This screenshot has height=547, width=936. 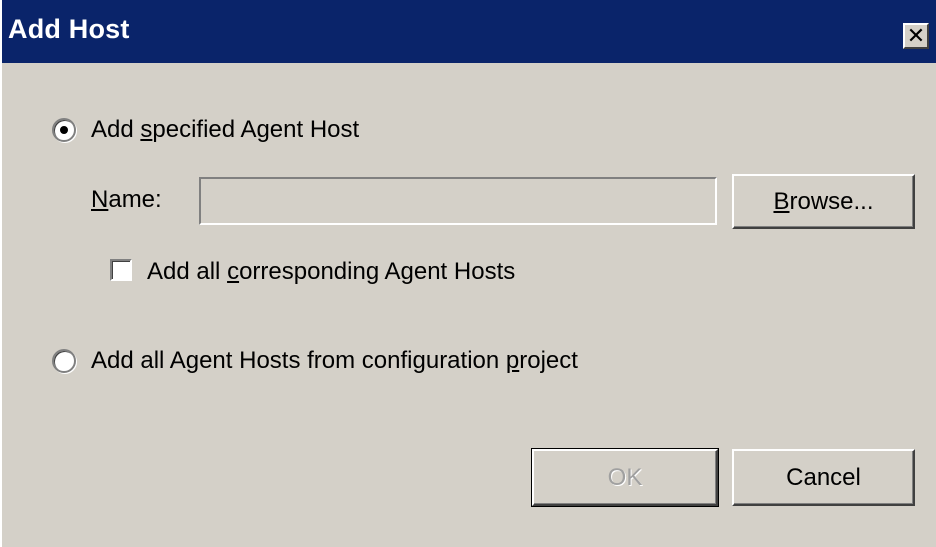 What do you see at coordinates (458, 201) in the screenshot?
I see `name-input` at bounding box center [458, 201].